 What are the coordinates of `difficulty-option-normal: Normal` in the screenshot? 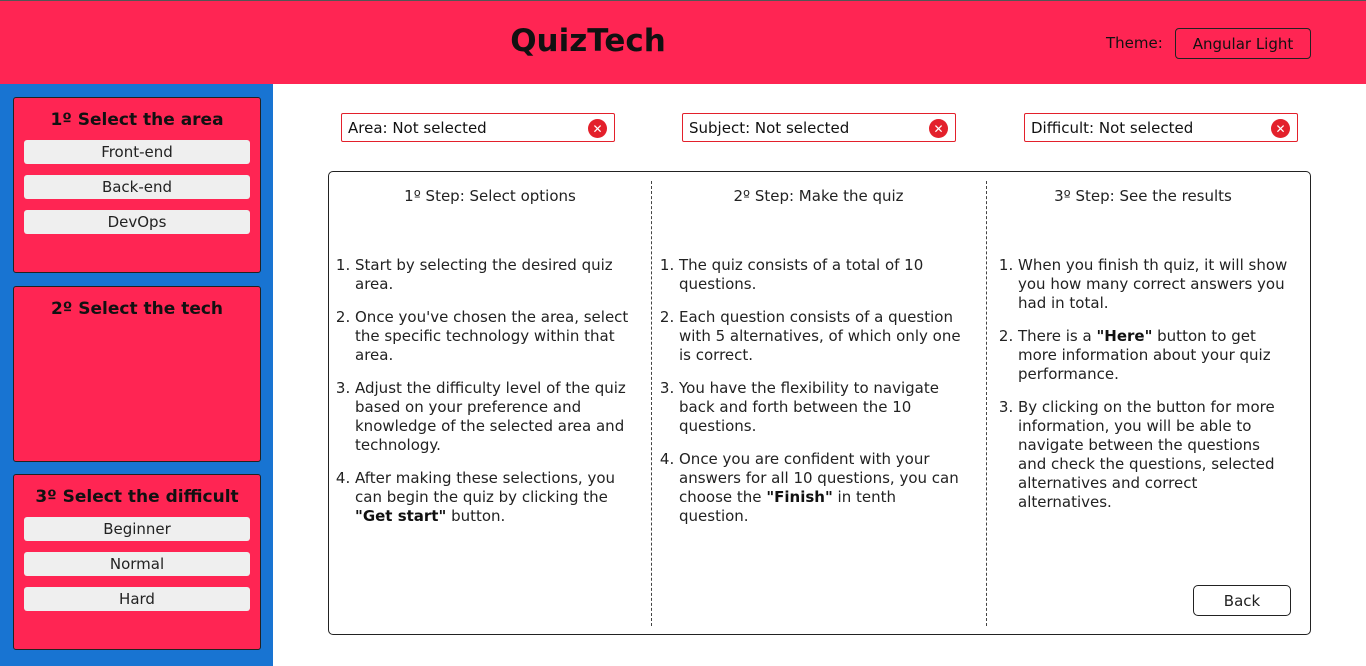 It's located at (137, 564).